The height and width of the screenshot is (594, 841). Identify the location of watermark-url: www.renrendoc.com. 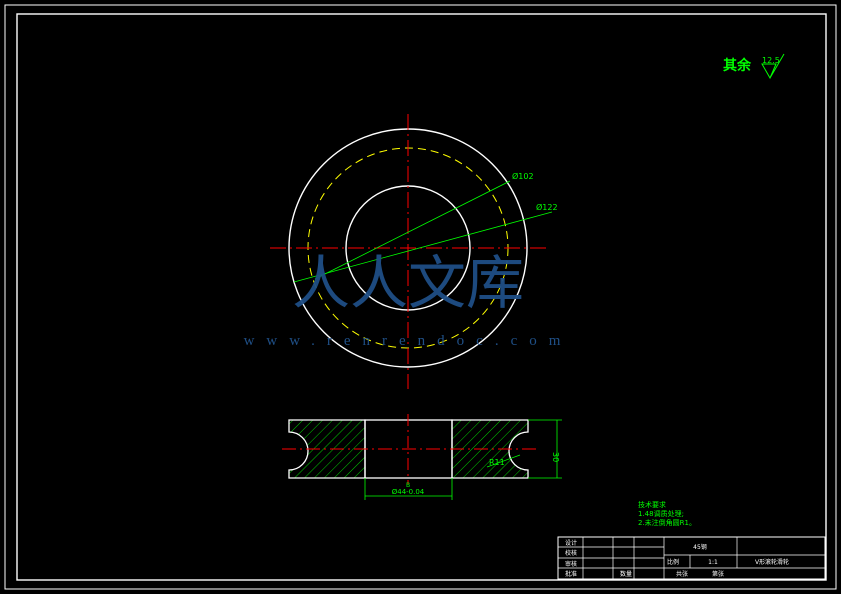
(408, 341).